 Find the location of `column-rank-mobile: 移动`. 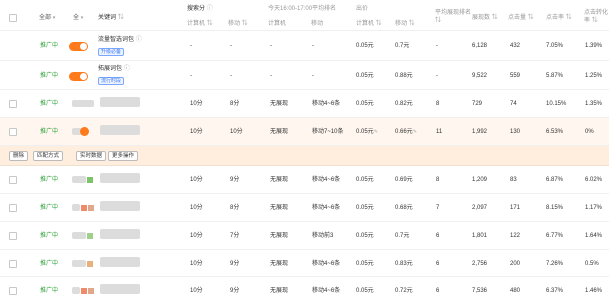

column-rank-mobile: 移动 is located at coordinates (317, 24).